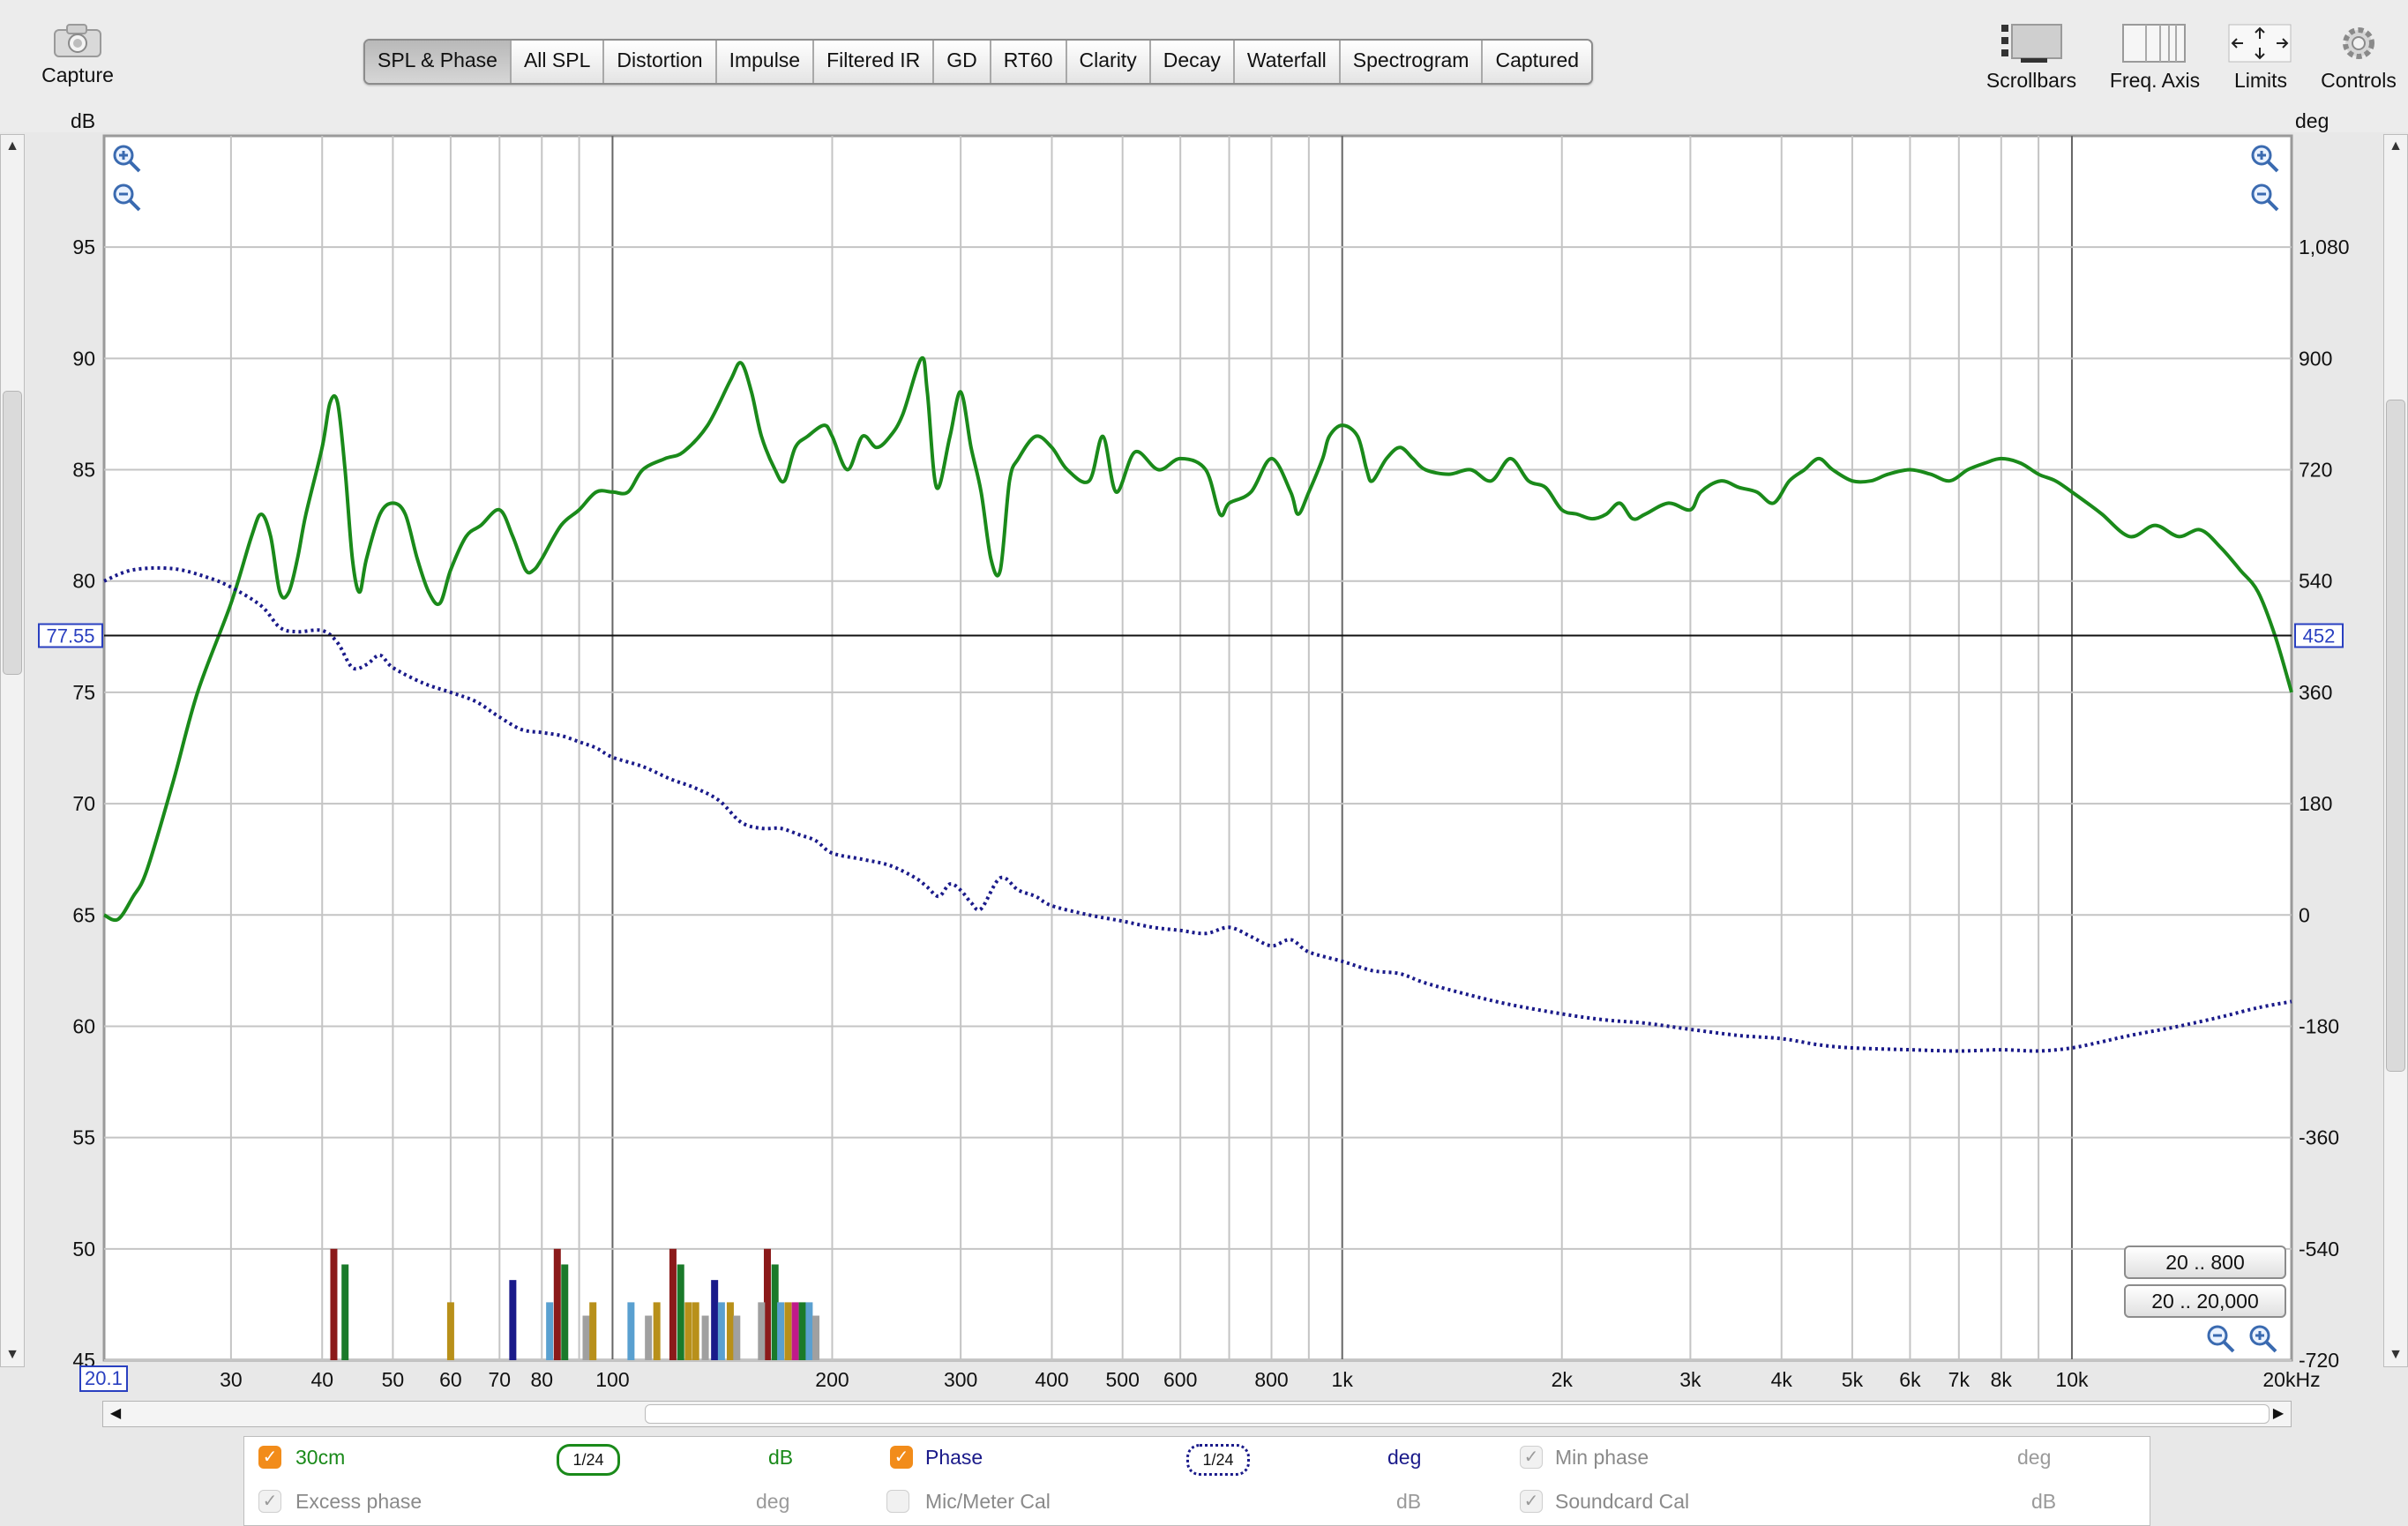 The width and height of the screenshot is (2408, 1526). What do you see at coordinates (2315, 692) in the screenshot?
I see `y2-tick-label: 360` at bounding box center [2315, 692].